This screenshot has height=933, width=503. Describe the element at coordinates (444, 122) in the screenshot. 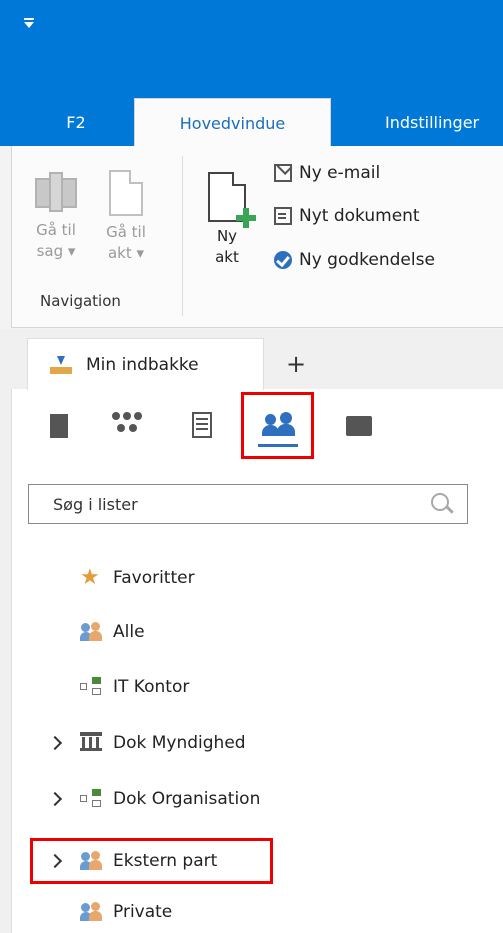

I see `tab-indstillinger: Indstillinger` at that location.